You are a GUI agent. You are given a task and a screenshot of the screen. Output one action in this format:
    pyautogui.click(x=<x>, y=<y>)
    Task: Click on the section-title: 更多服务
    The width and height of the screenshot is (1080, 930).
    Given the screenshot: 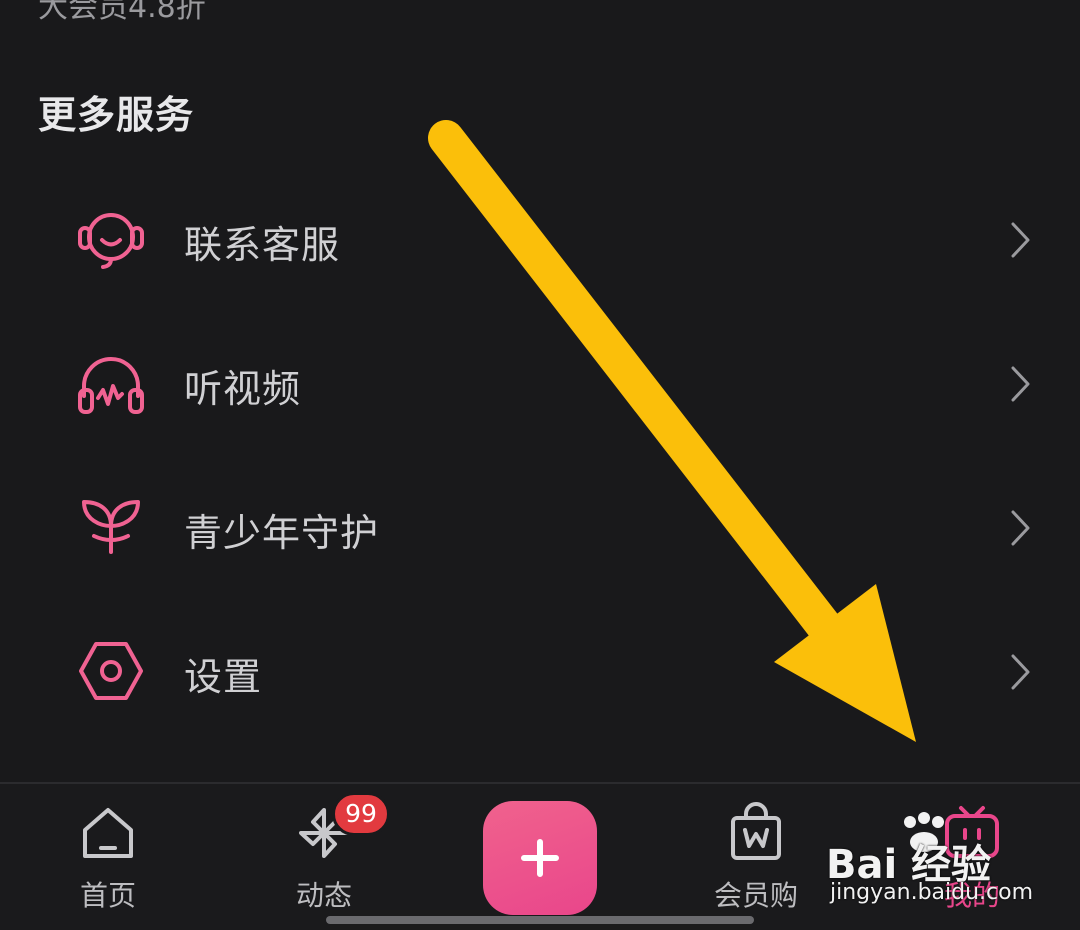 What is the action you would take?
    pyautogui.click(x=116, y=115)
    